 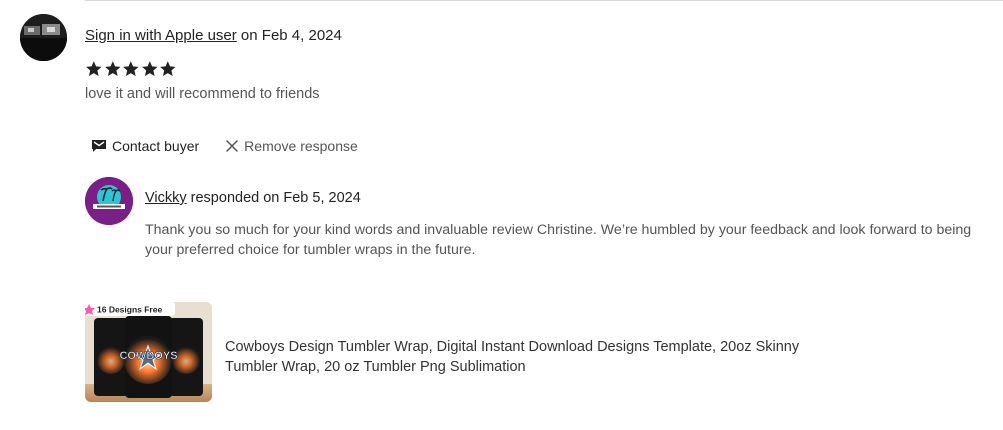 What do you see at coordinates (156, 146) in the screenshot?
I see `contact-buyer-label: Contact buyer` at bounding box center [156, 146].